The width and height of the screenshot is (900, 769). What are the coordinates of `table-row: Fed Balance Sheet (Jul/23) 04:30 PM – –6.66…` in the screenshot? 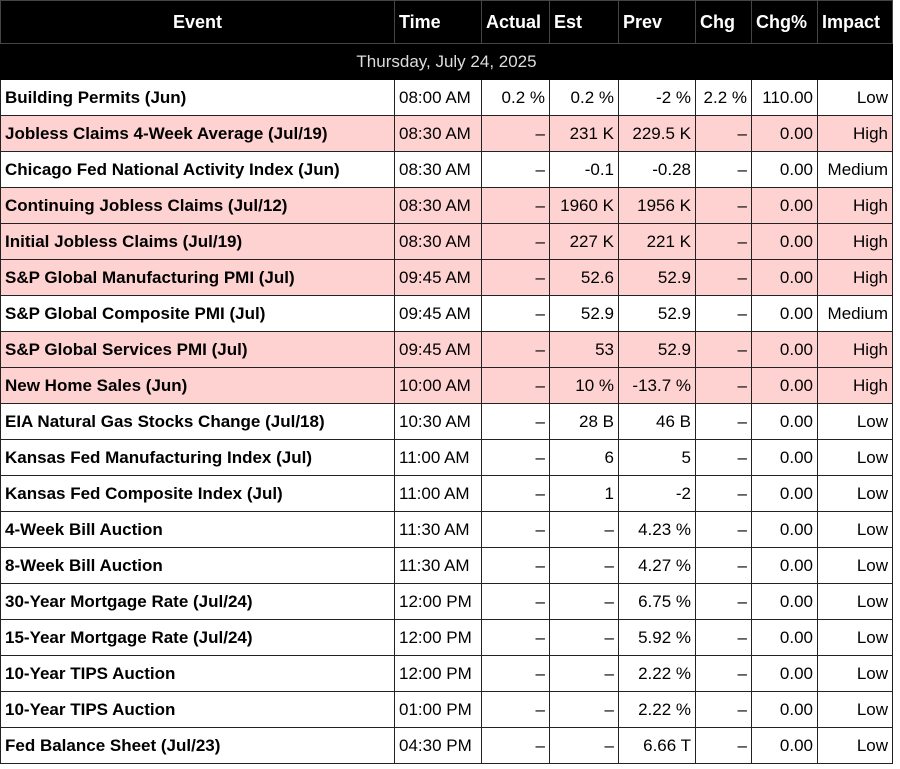 It's located at (446, 745).